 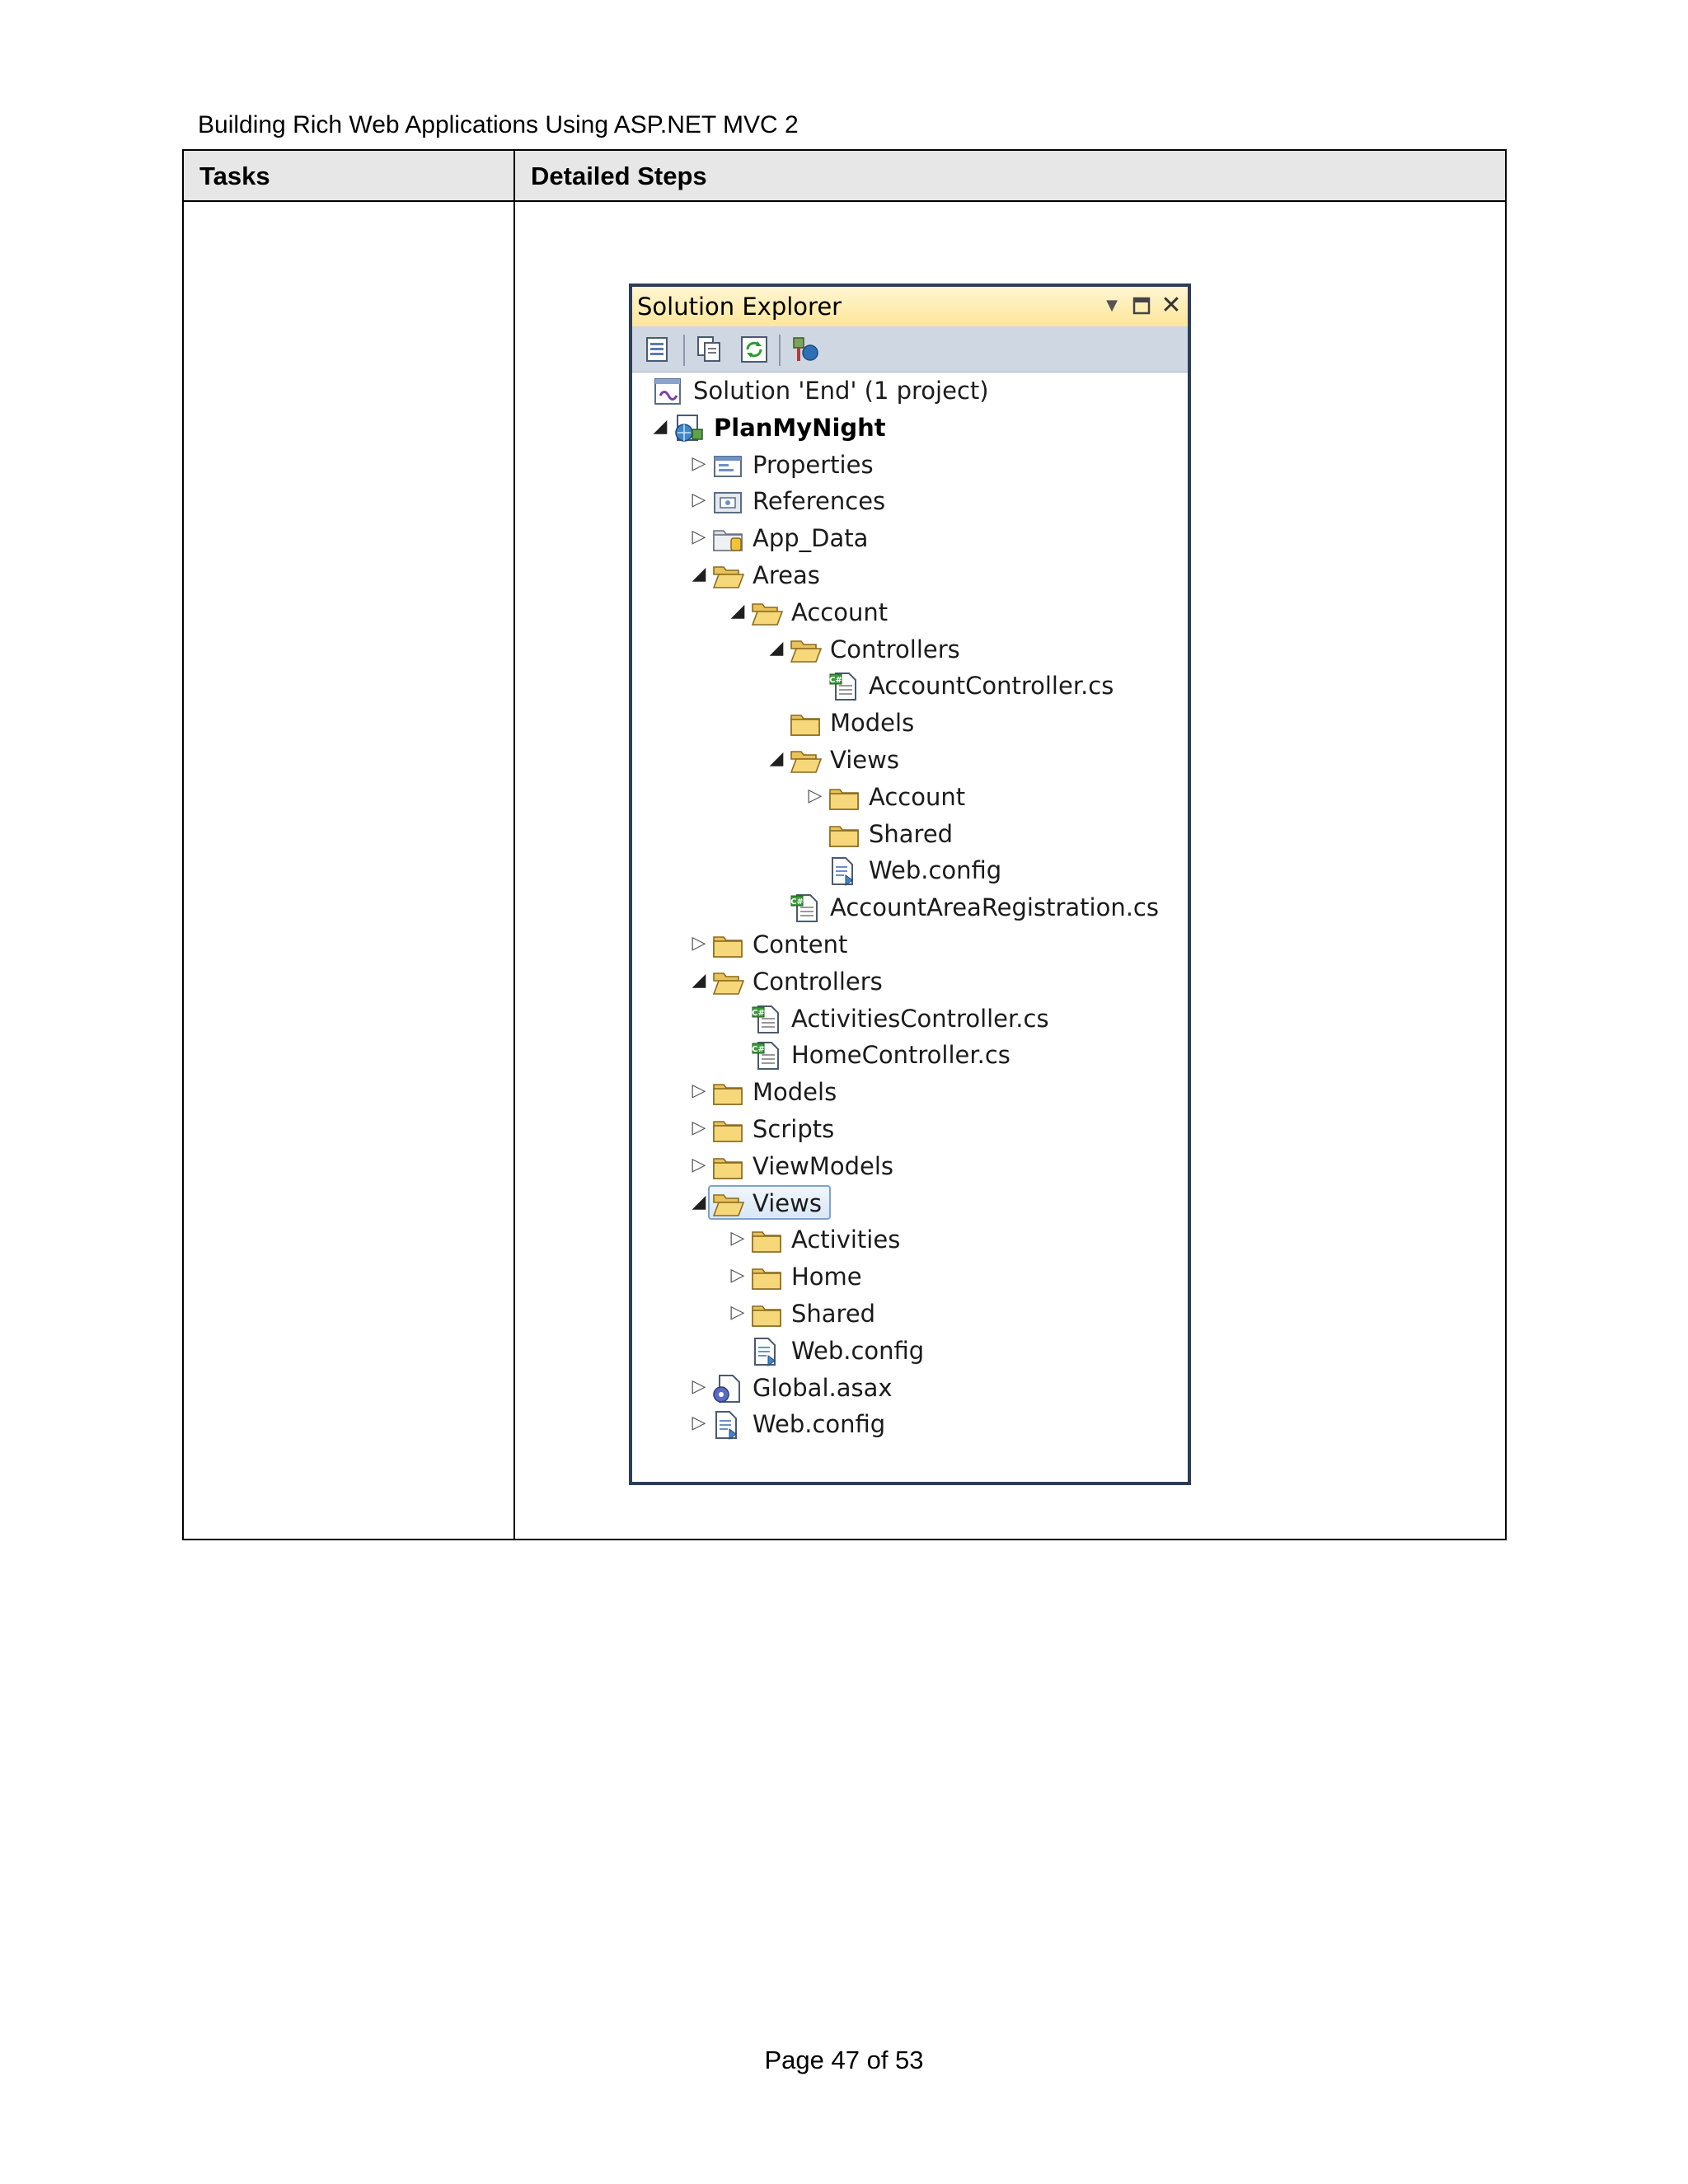 I want to click on tree-node: ▷ References, so click(x=910, y=501).